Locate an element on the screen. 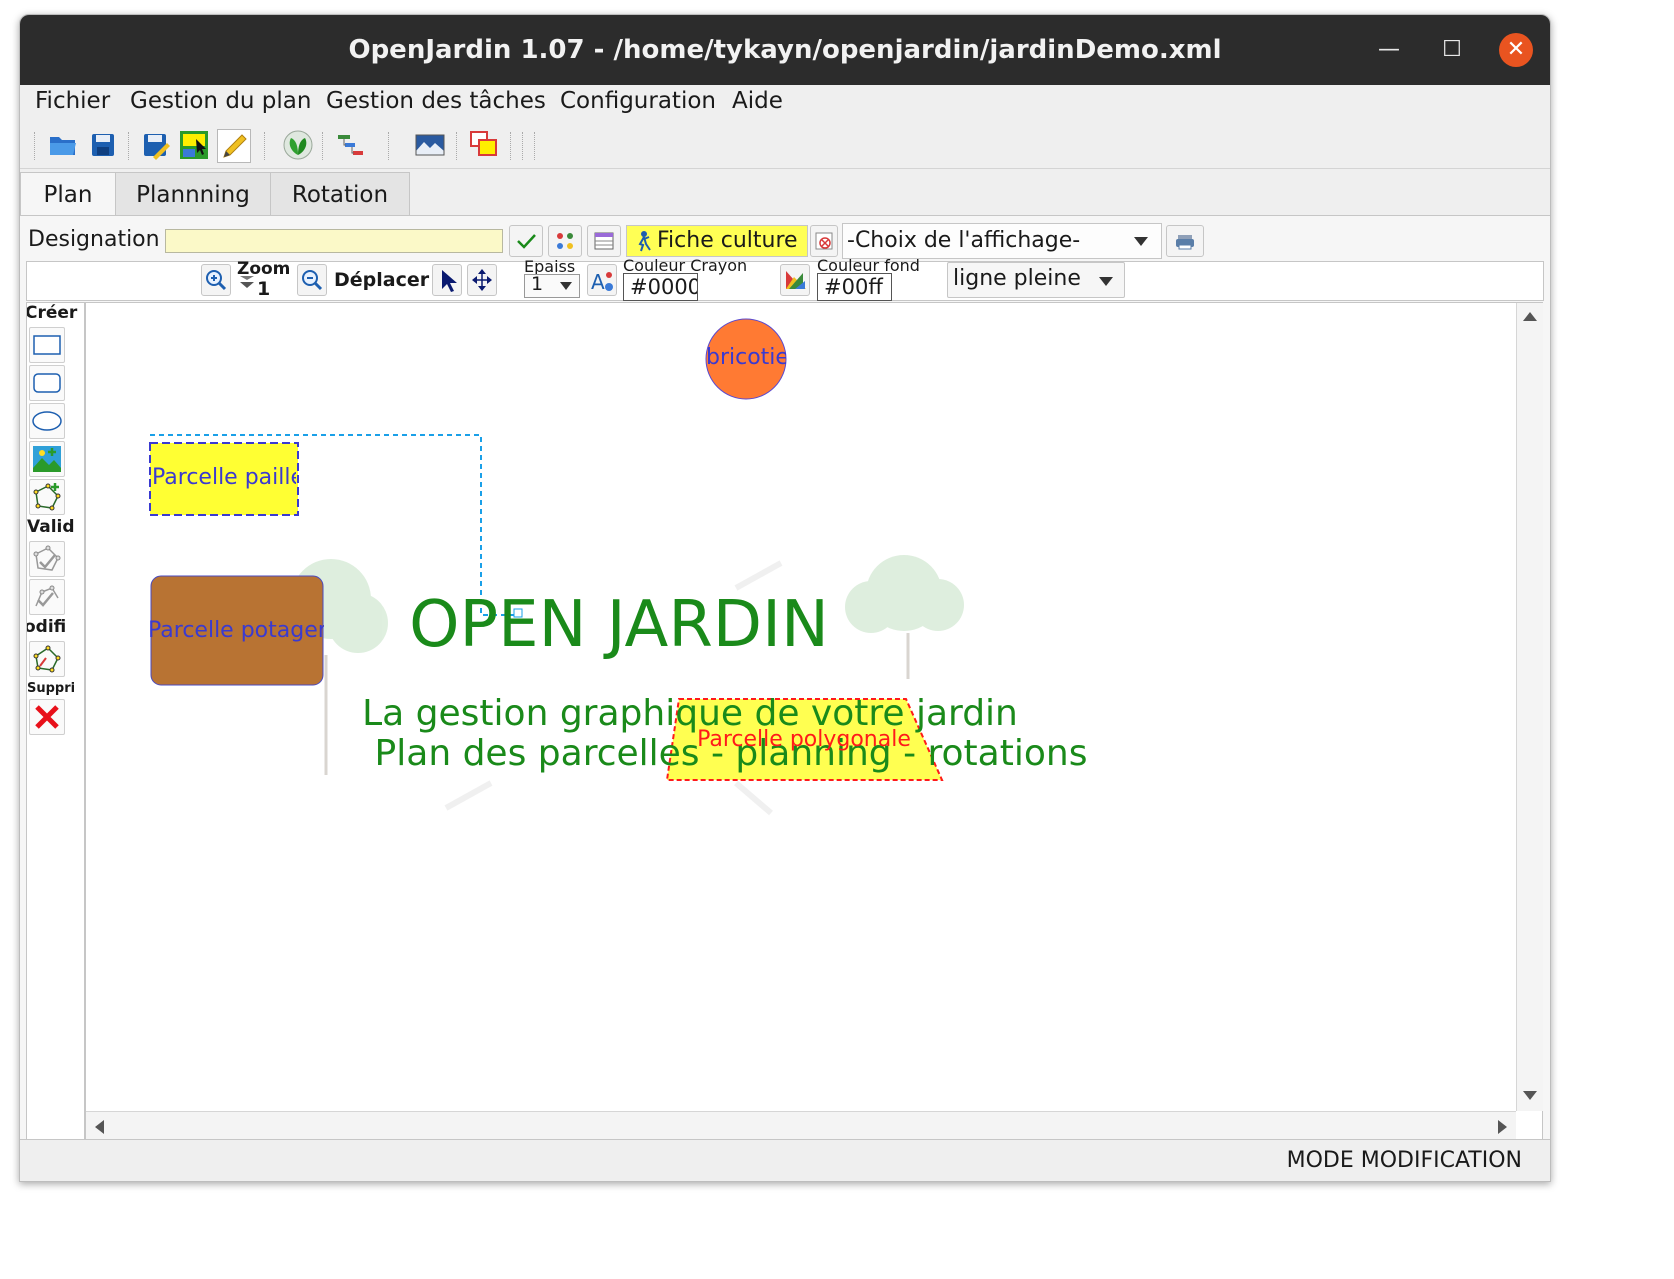 The image size is (1674, 1279). circle-plot-label: bricotier is located at coordinates (746, 357).